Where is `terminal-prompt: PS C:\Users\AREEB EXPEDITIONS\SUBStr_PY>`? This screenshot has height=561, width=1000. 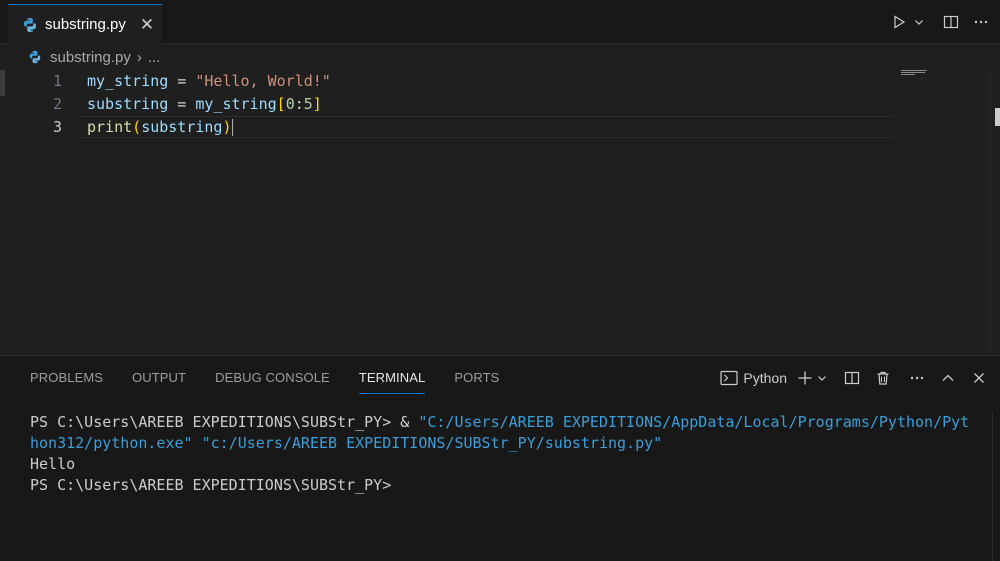 terminal-prompt: PS C:\Users\AREEB EXPEDITIONS\SUBStr_PY> is located at coordinates (215, 422).